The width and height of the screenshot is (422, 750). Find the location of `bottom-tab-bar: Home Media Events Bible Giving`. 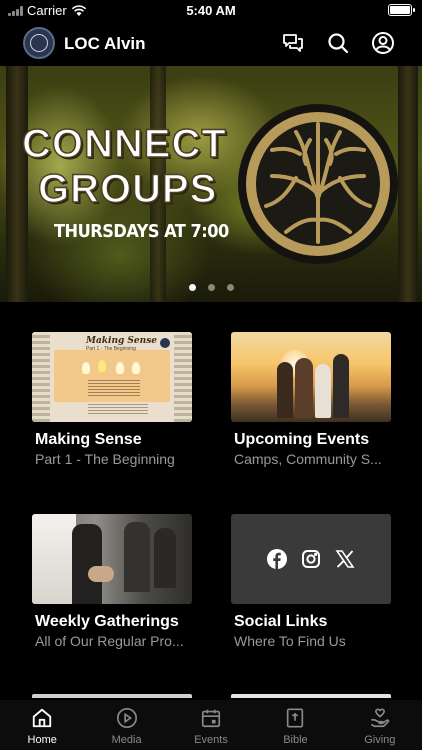

bottom-tab-bar: Home Media Events Bible Giving is located at coordinates (211, 725).